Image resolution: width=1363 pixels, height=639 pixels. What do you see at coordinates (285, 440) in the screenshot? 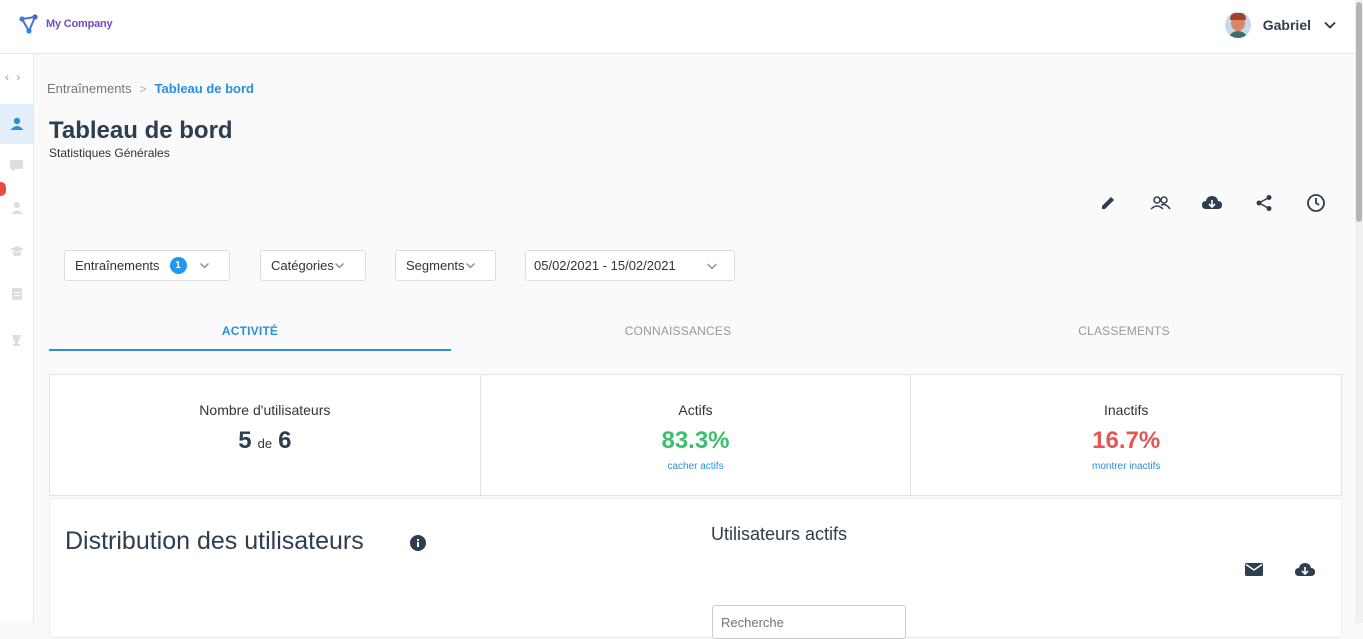
I see `users-total-number: 6` at bounding box center [285, 440].